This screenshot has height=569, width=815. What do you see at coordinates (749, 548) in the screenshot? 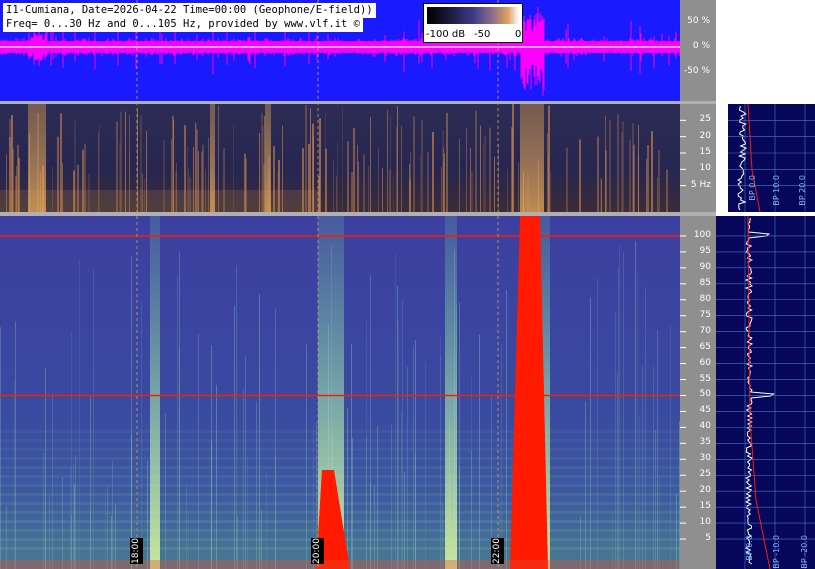
I see `side-bp-label-high: BP 0.0` at bounding box center [749, 548].